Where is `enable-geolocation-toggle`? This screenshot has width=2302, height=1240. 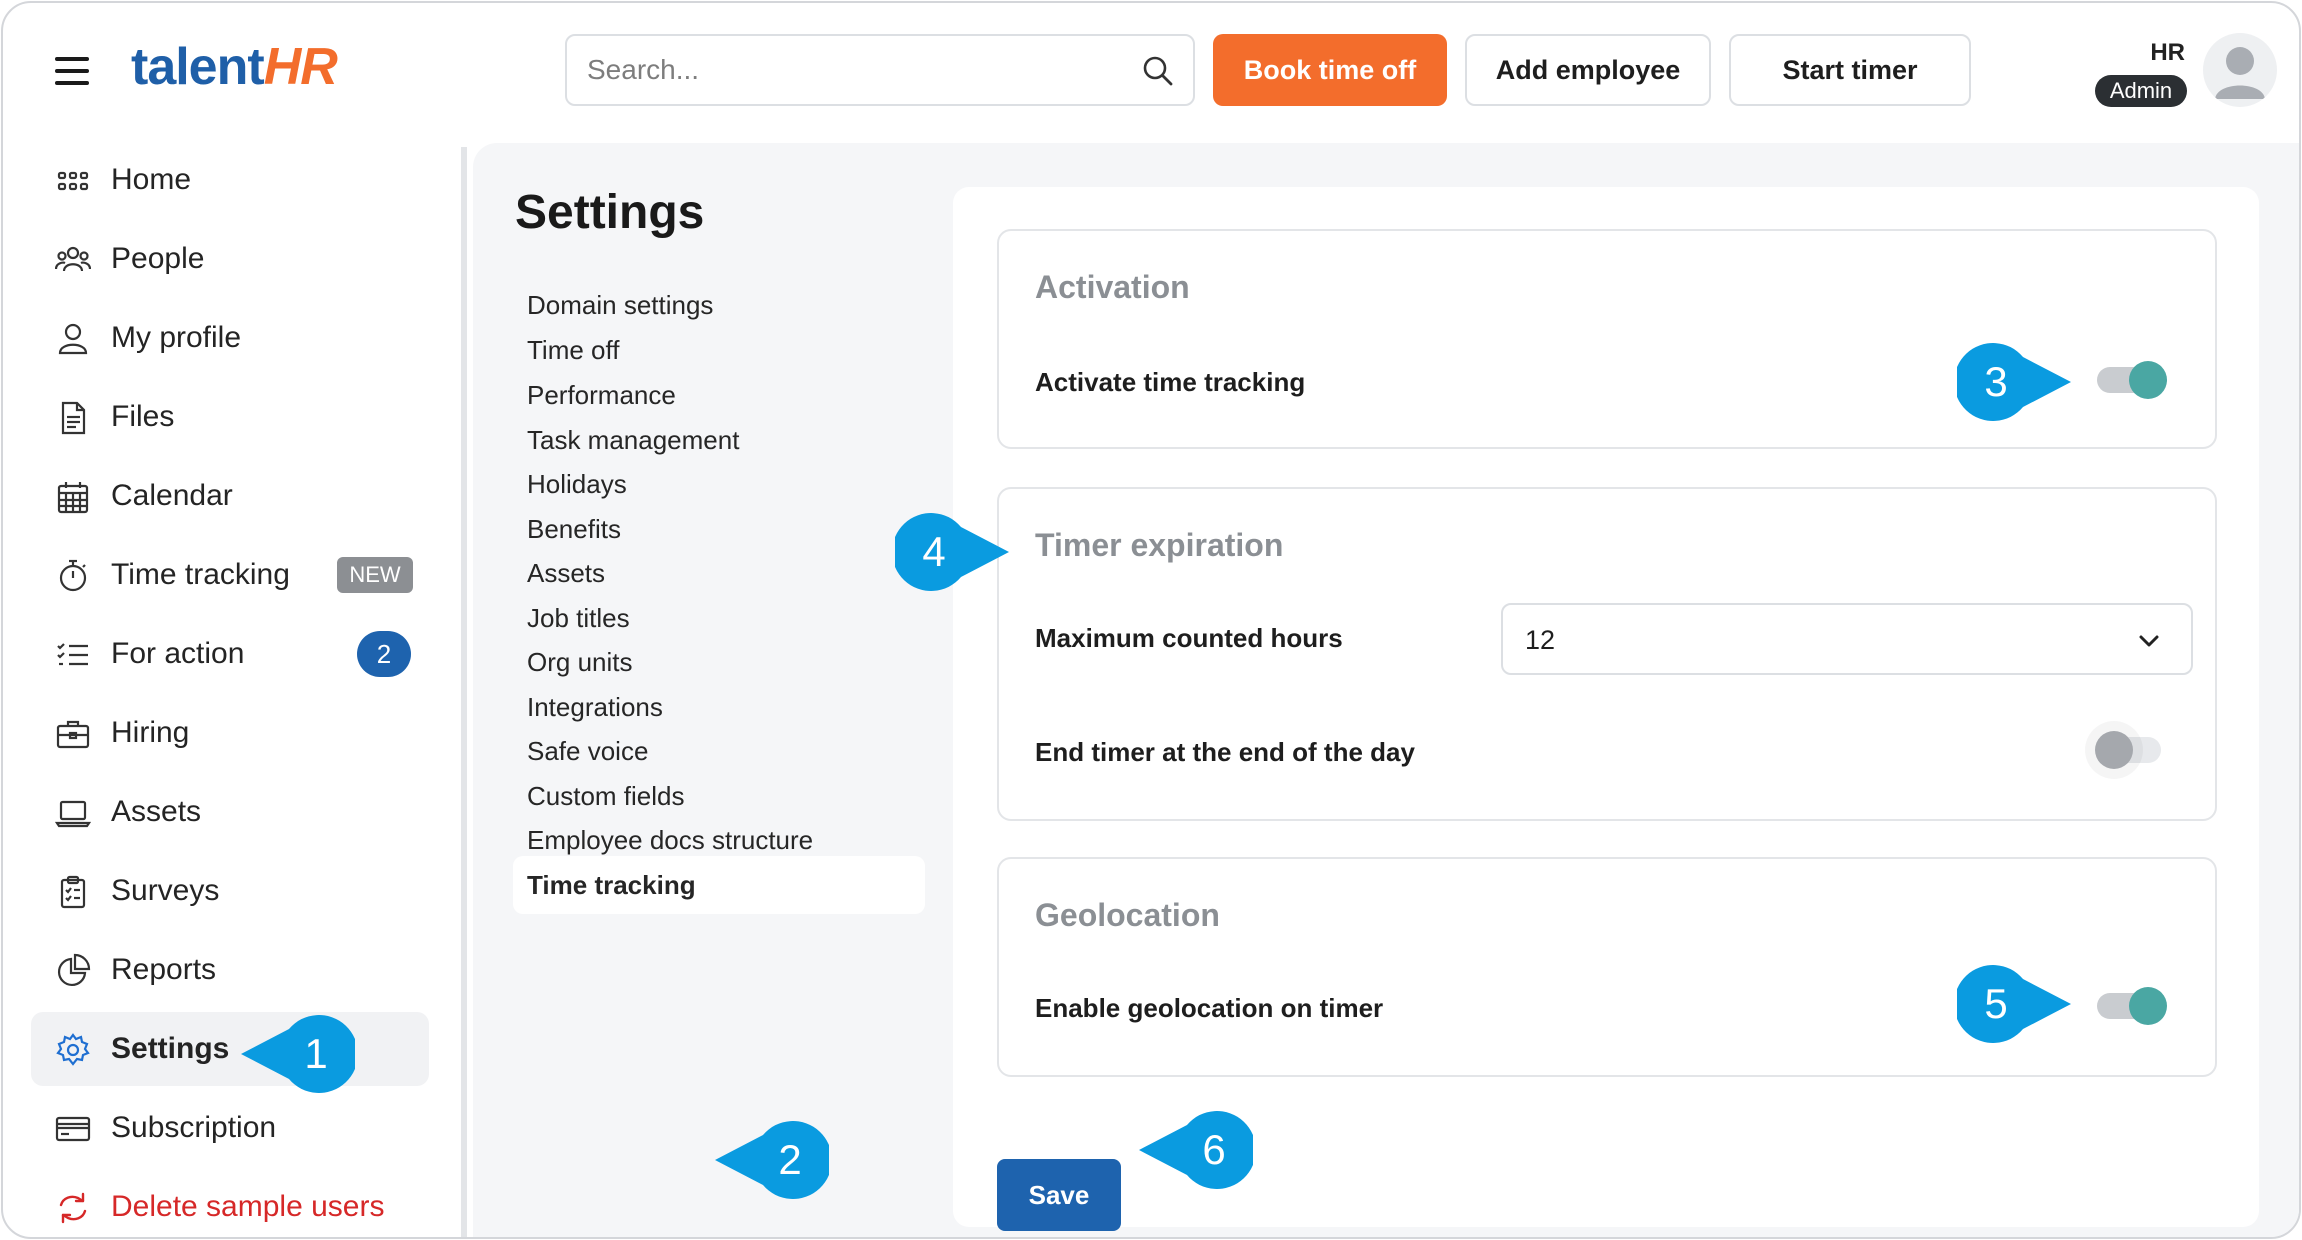 enable-geolocation-toggle is located at coordinates (2132, 1006).